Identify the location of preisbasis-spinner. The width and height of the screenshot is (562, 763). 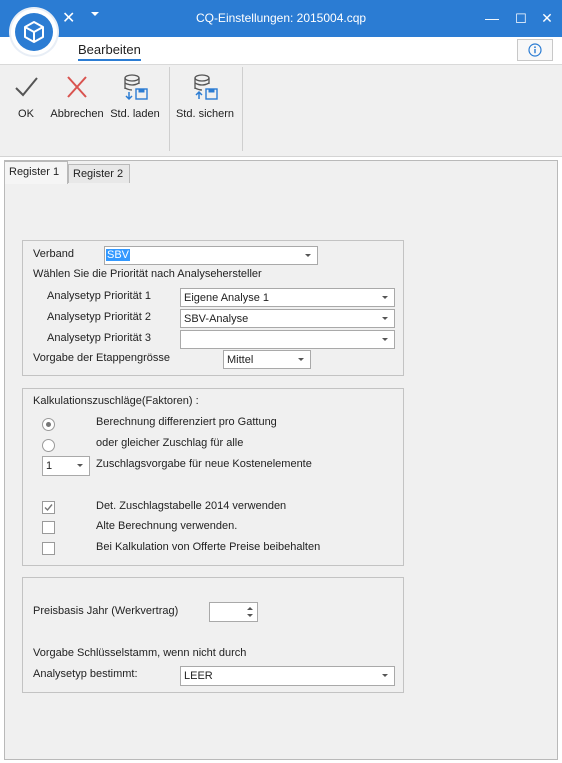
(233, 612).